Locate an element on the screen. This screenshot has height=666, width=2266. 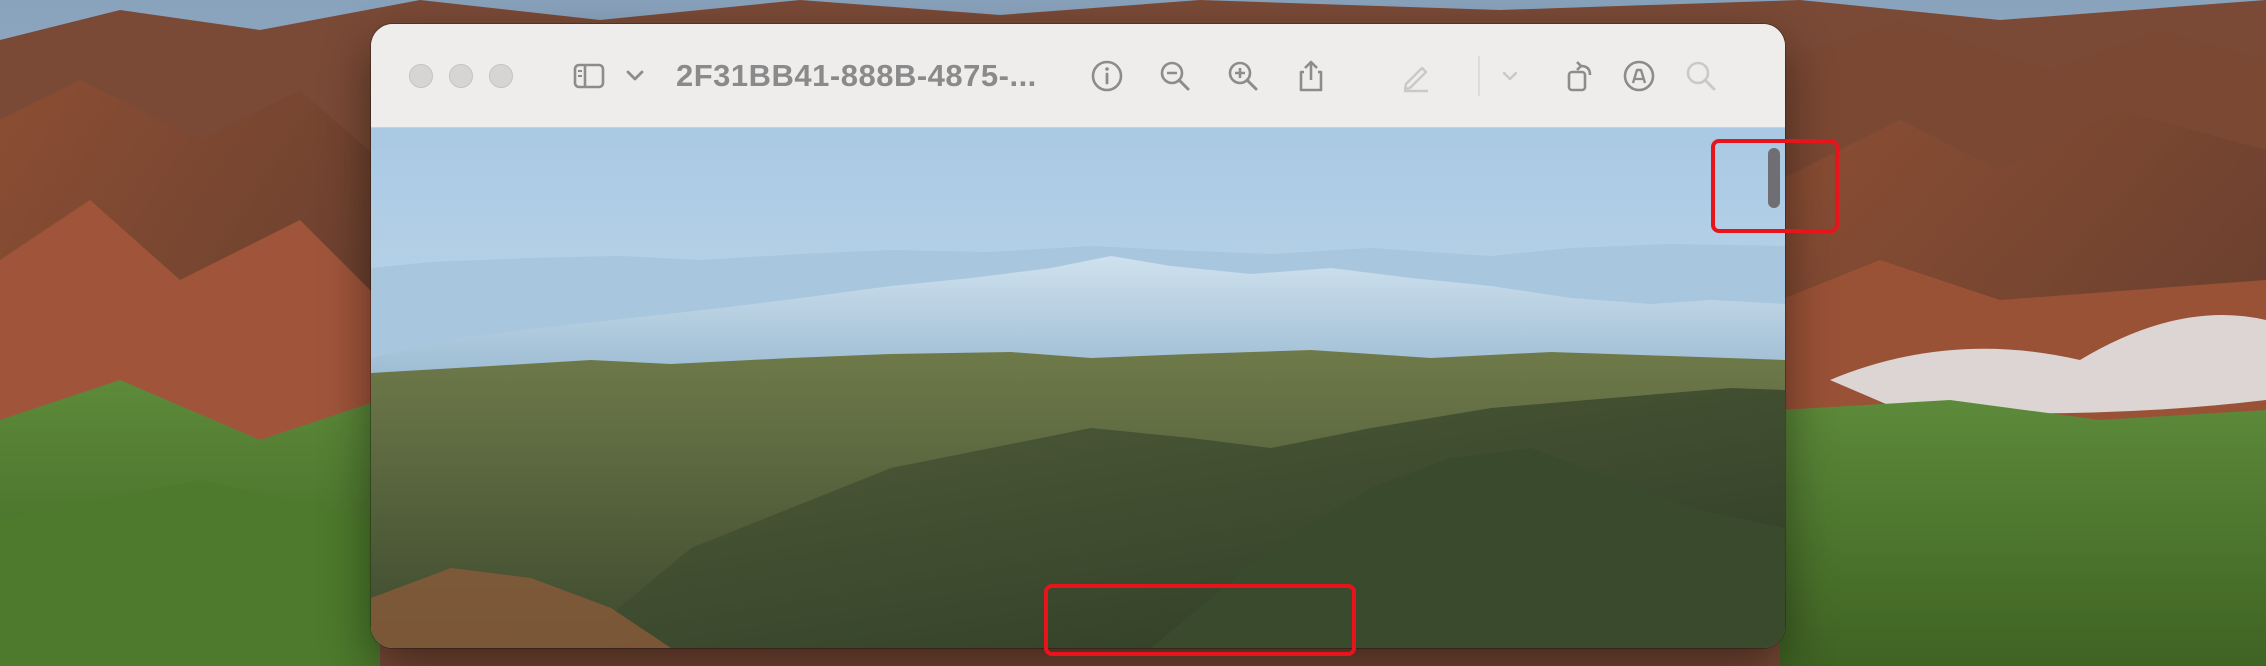
highlight-vertical-scrollbar is located at coordinates (1775, 186).